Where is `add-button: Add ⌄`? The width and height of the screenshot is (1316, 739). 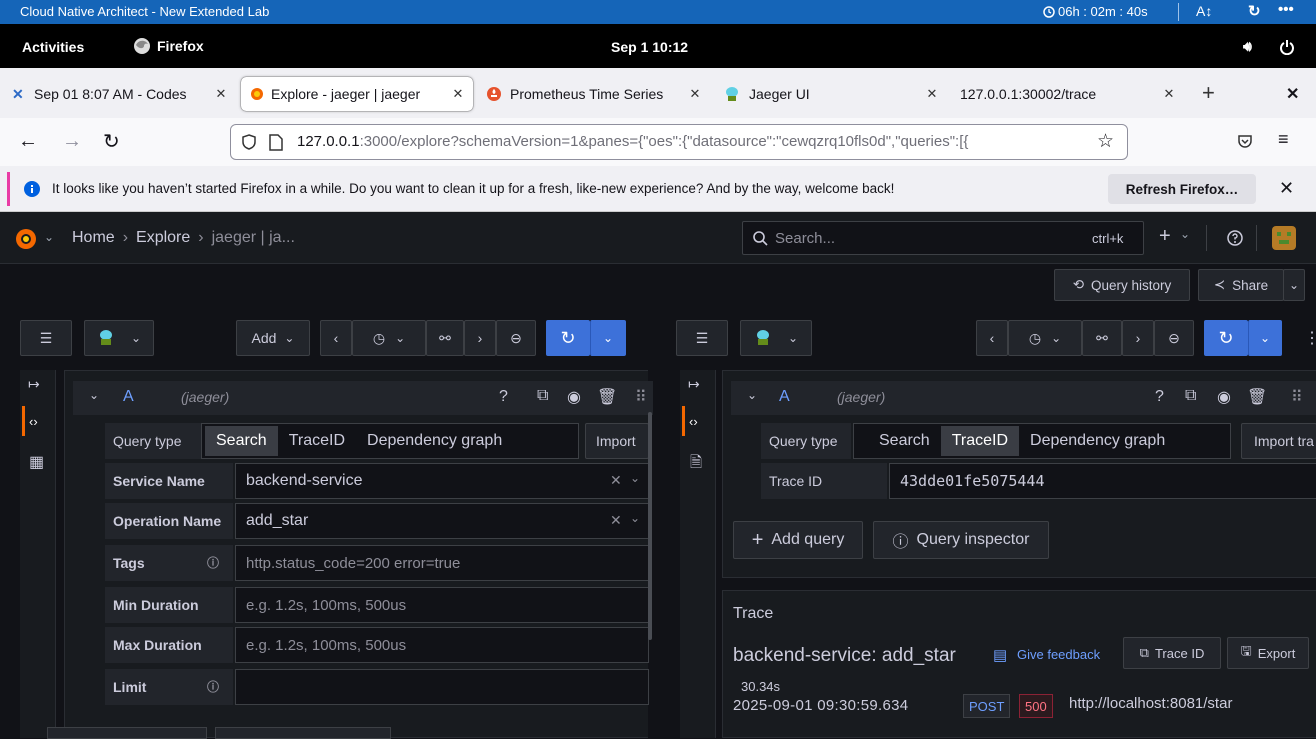 add-button: Add ⌄ is located at coordinates (273, 338).